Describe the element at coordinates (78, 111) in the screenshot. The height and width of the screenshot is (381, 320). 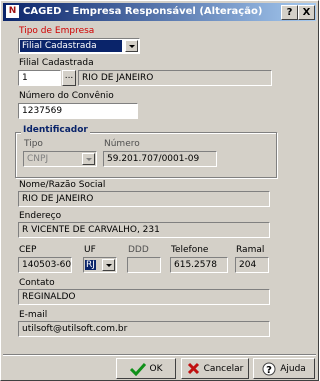
I see `convenio-input: 1237569` at that location.